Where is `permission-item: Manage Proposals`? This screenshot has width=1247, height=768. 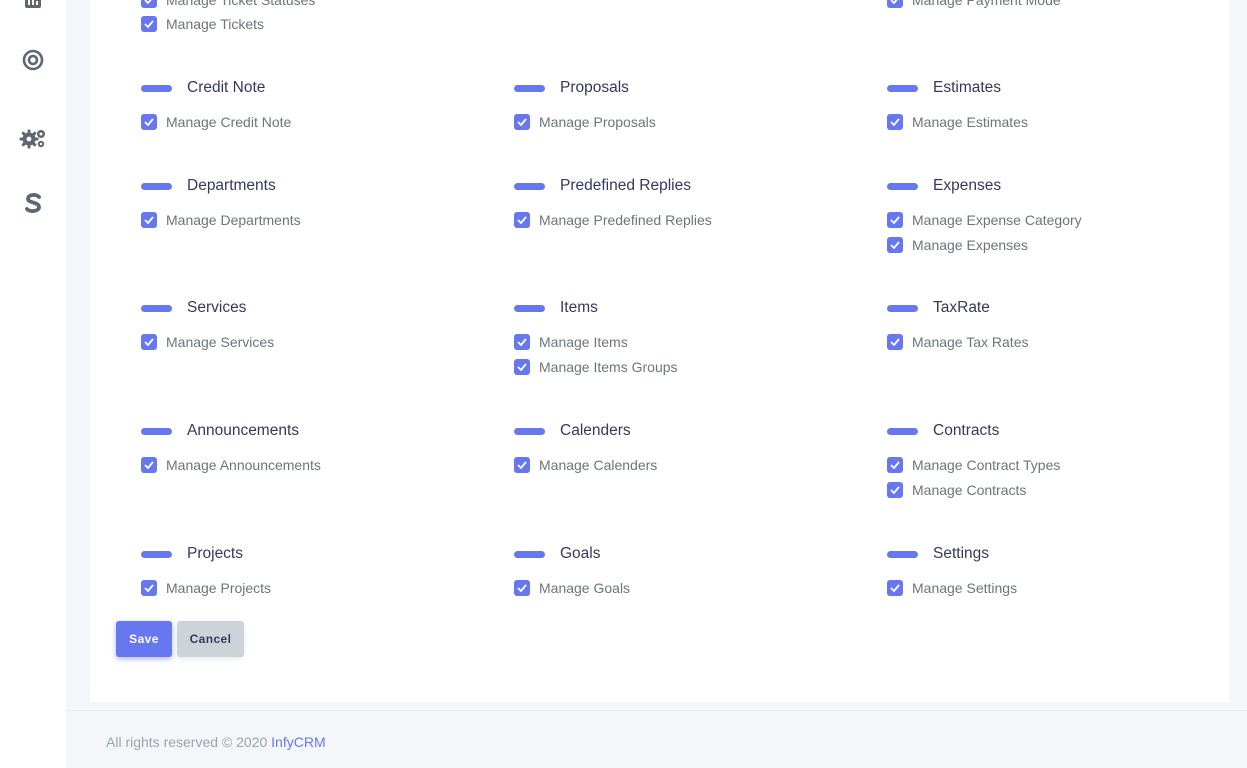 permission-item: Manage Proposals is located at coordinates (585, 122).